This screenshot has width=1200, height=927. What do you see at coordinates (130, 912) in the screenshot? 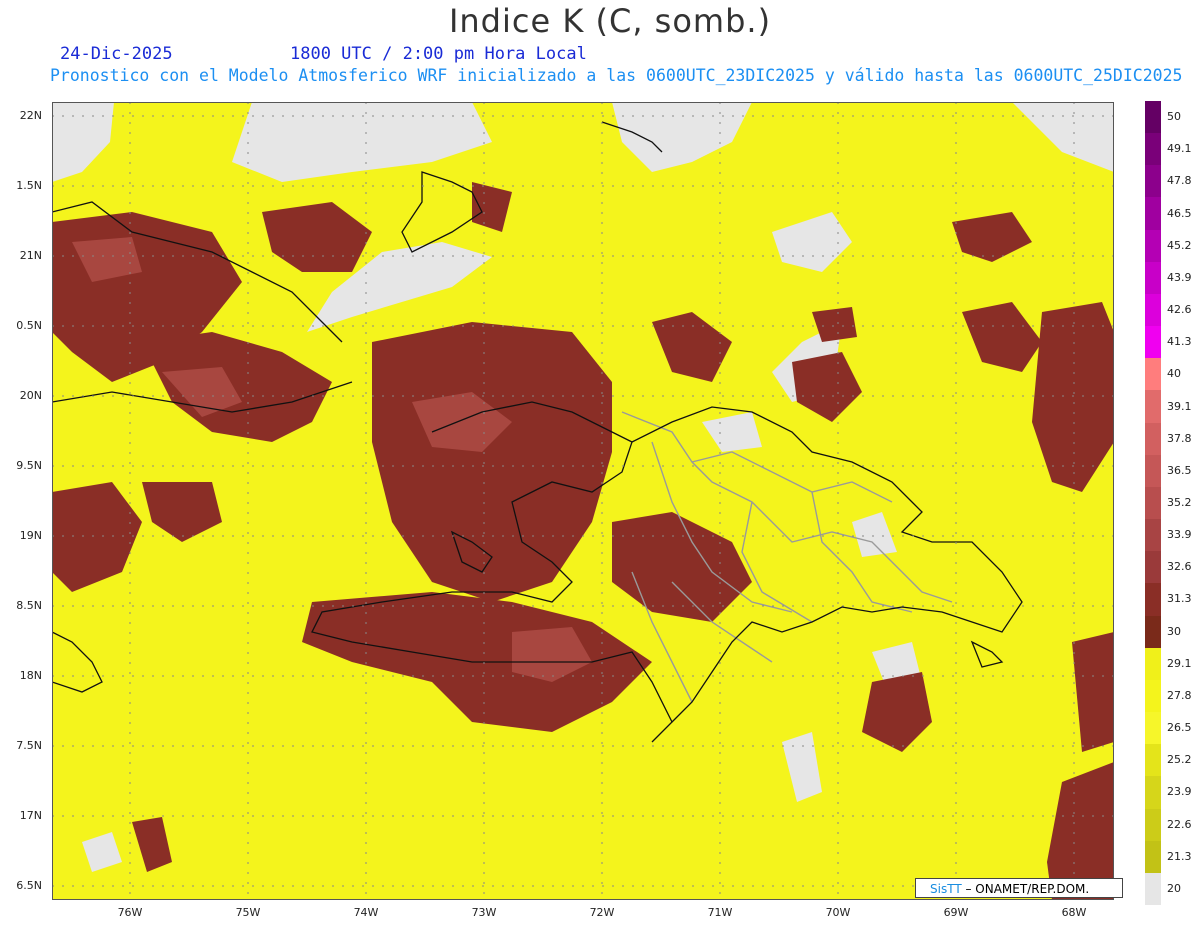
I see `lon-label: 76W` at bounding box center [130, 912].